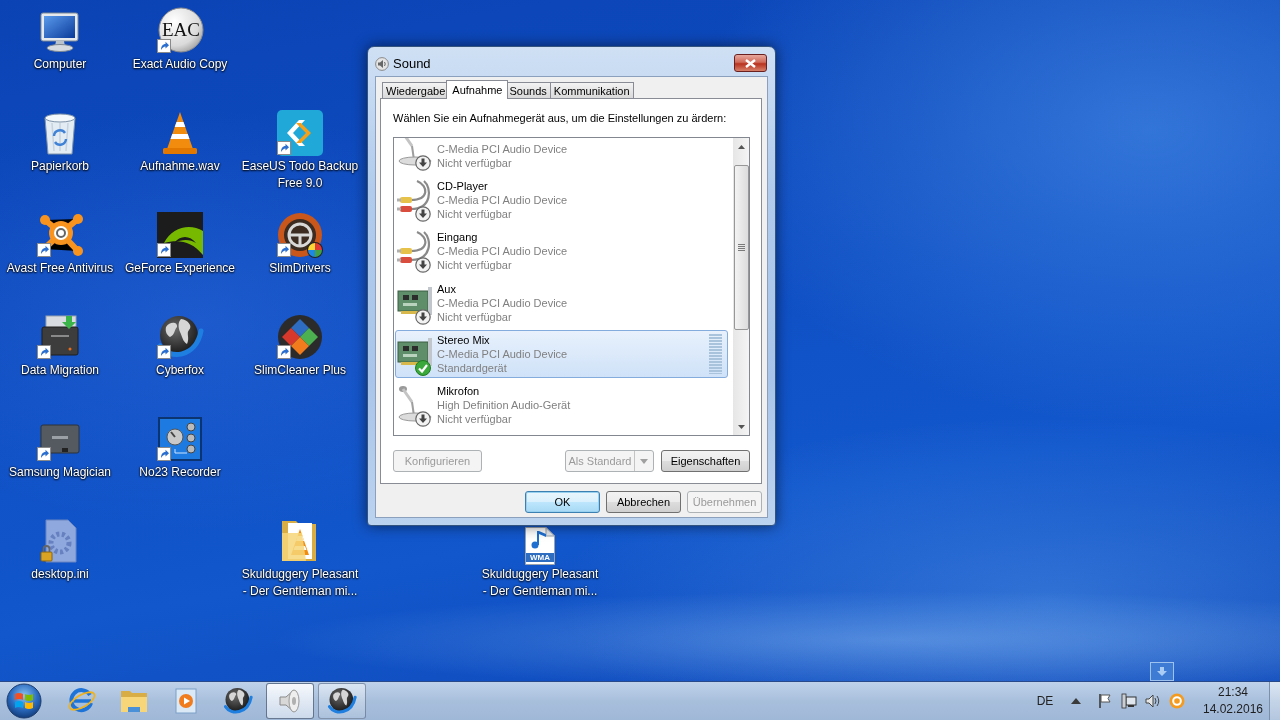  I want to click on device-list, so click(571, 286).